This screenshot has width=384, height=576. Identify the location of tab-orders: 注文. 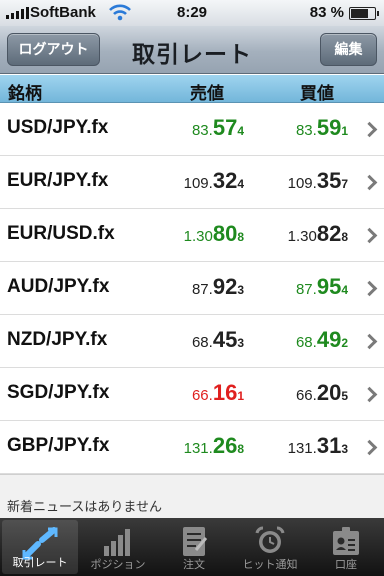
(194, 547).